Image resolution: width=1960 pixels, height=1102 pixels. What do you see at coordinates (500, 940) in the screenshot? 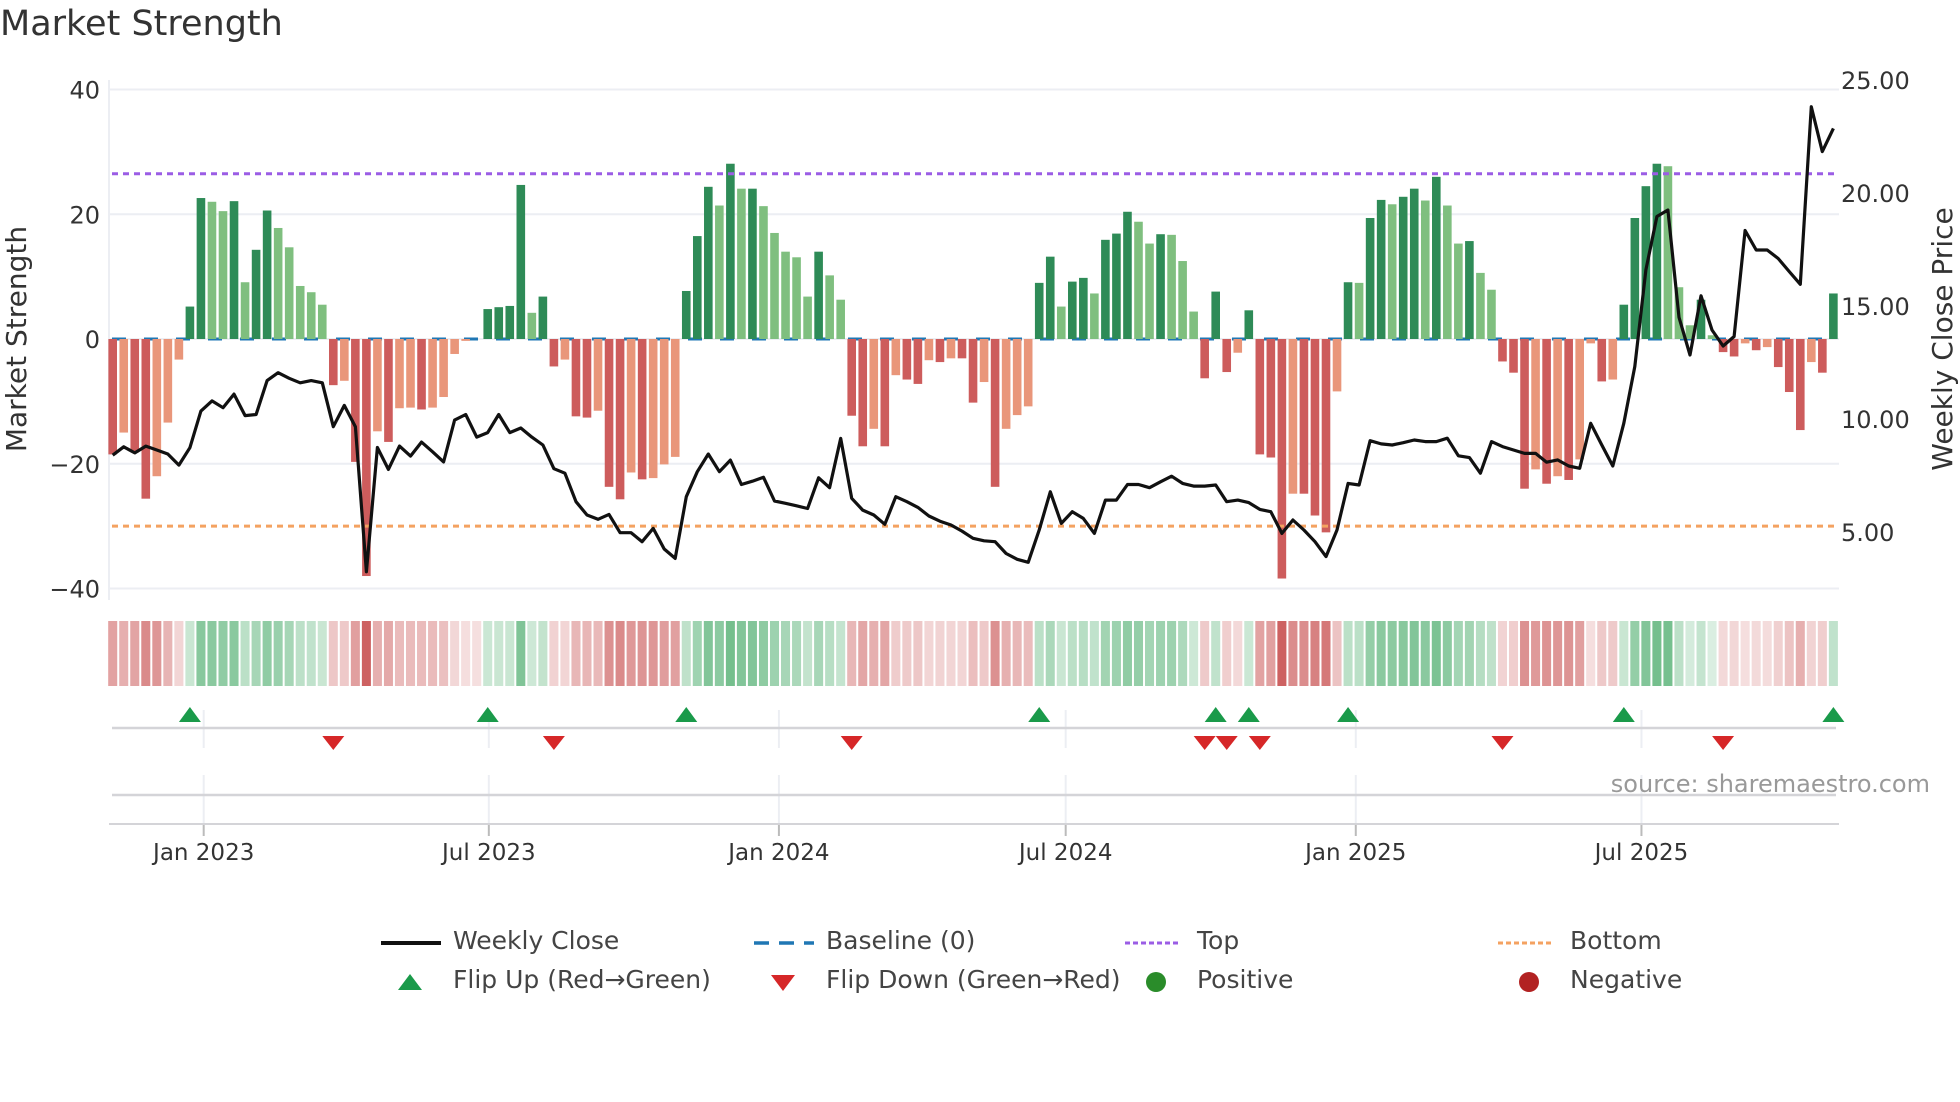
I see `legend-item-weekly-close: Weekly Close` at bounding box center [500, 940].